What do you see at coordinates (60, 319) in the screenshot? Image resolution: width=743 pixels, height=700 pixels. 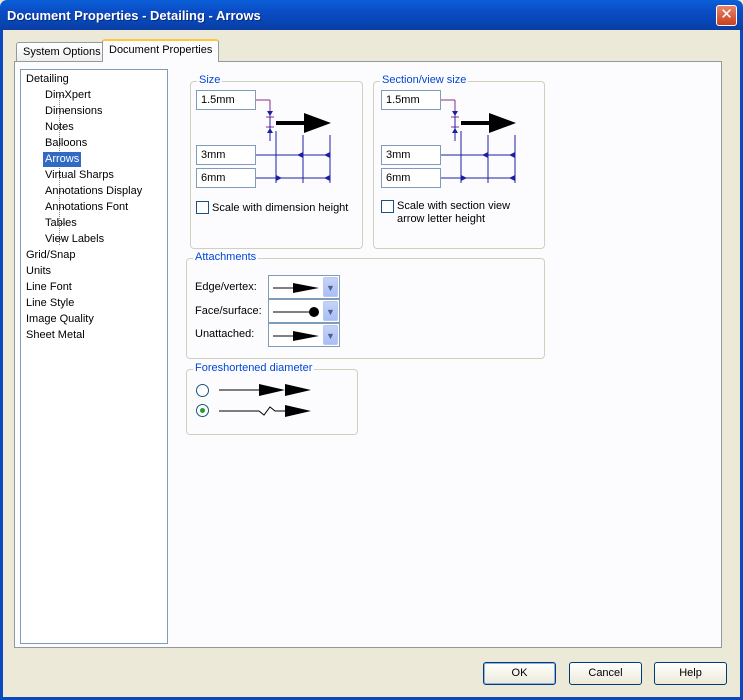 I see `tree-item-image-quality: Image Quality` at bounding box center [60, 319].